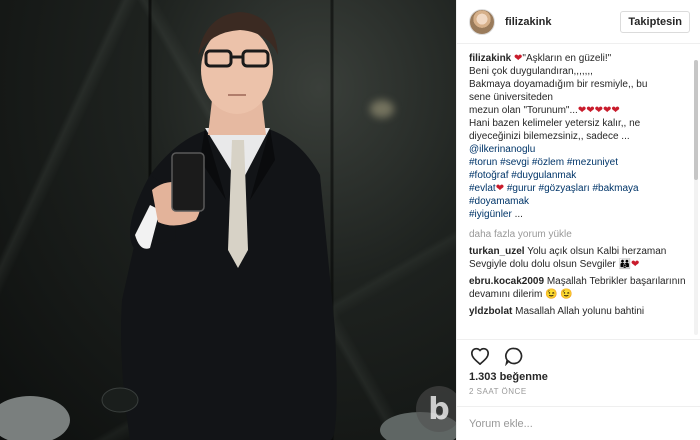 Image resolution: width=700 pixels, height=440 pixels. What do you see at coordinates (555, 123) in the screenshot?
I see `caption-text: Hani bazen kelimeler yetersiz kalır,, ne` at bounding box center [555, 123].